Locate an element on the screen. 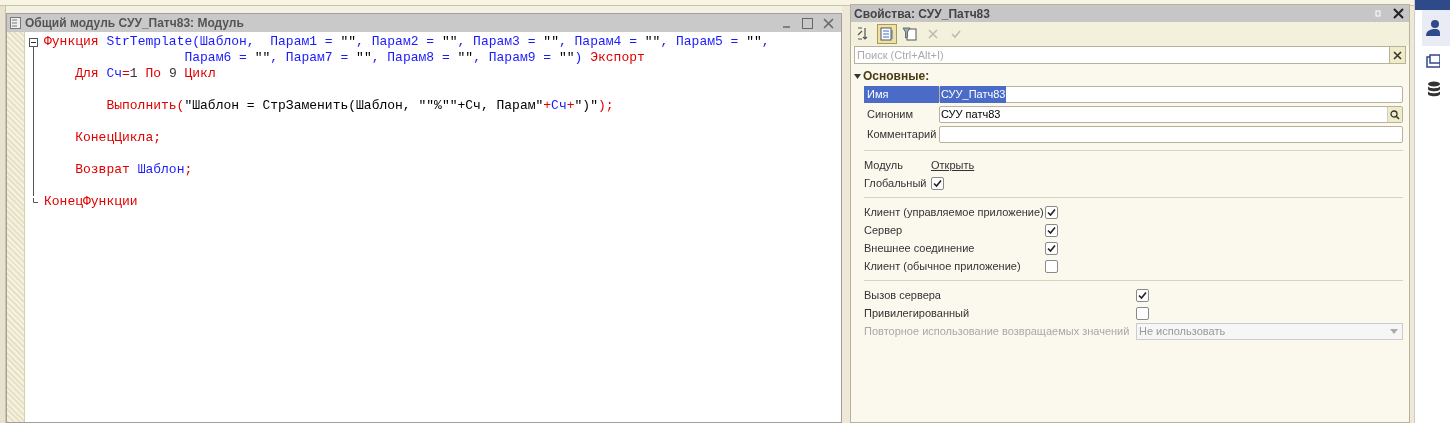 The width and height of the screenshot is (1450, 423). property-label: Привилегированный is located at coordinates (917, 313).